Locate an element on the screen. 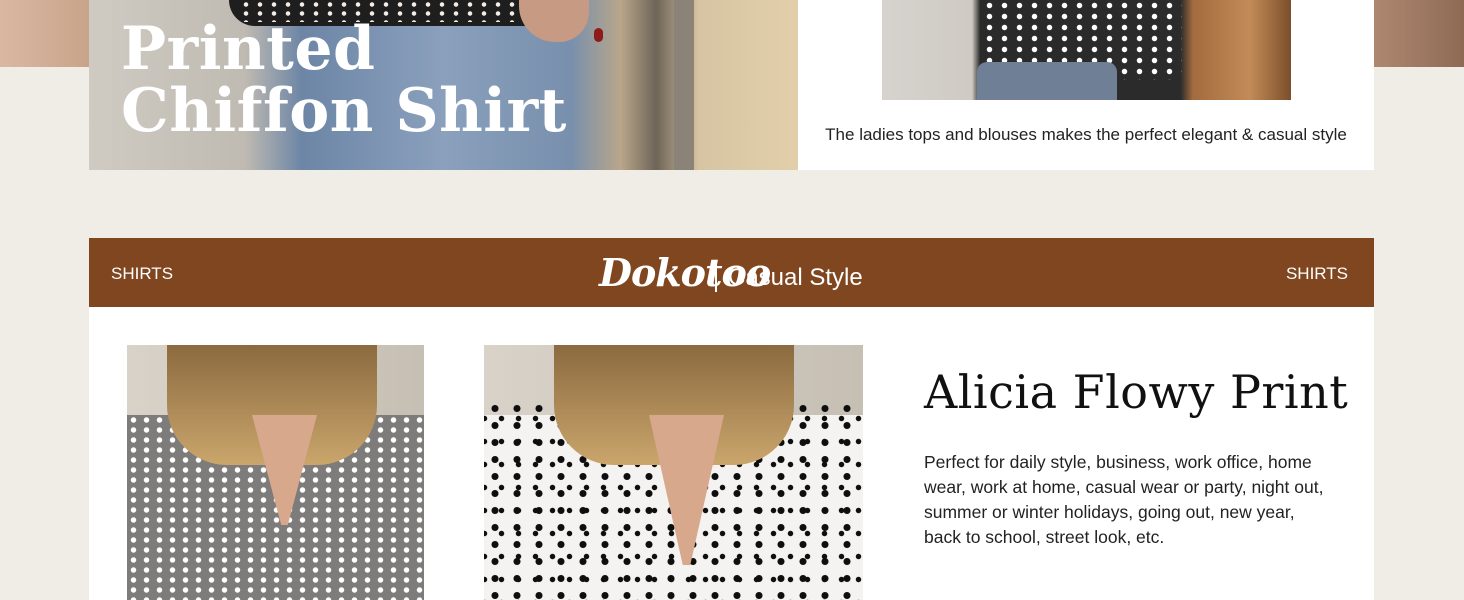 This screenshot has width=1464, height=600. promo-jeans-graphic is located at coordinates (1047, 81).